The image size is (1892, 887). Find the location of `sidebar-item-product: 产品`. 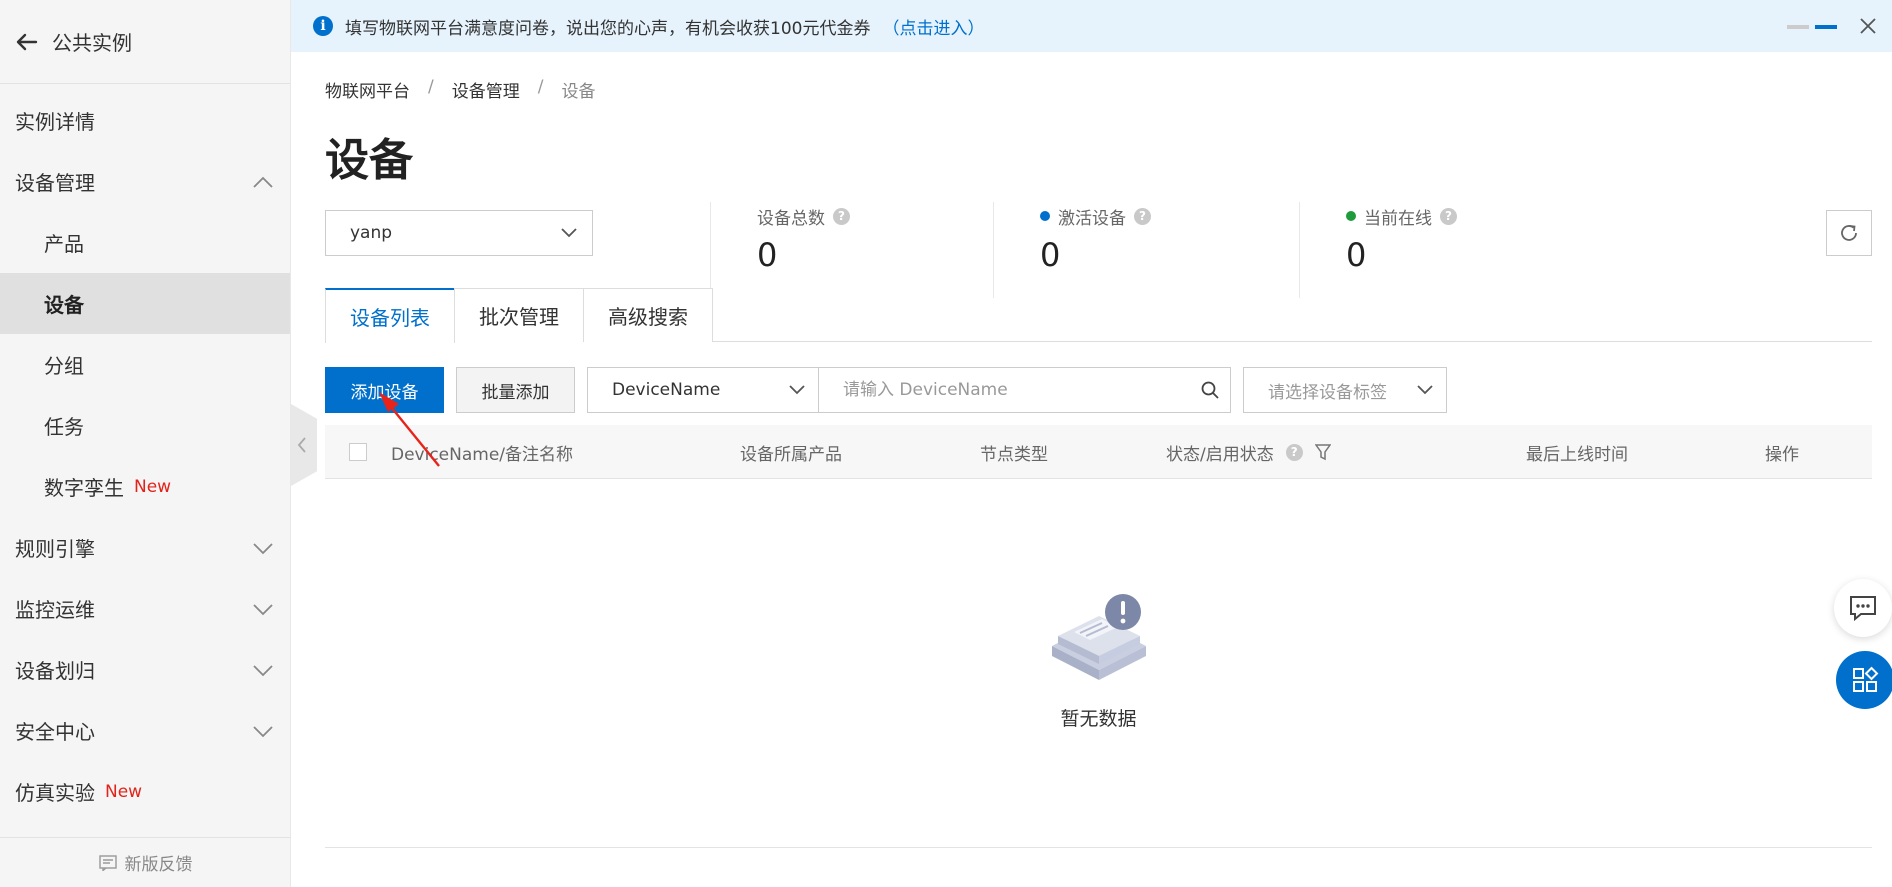

sidebar-item-product: 产品 is located at coordinates (145, 242).